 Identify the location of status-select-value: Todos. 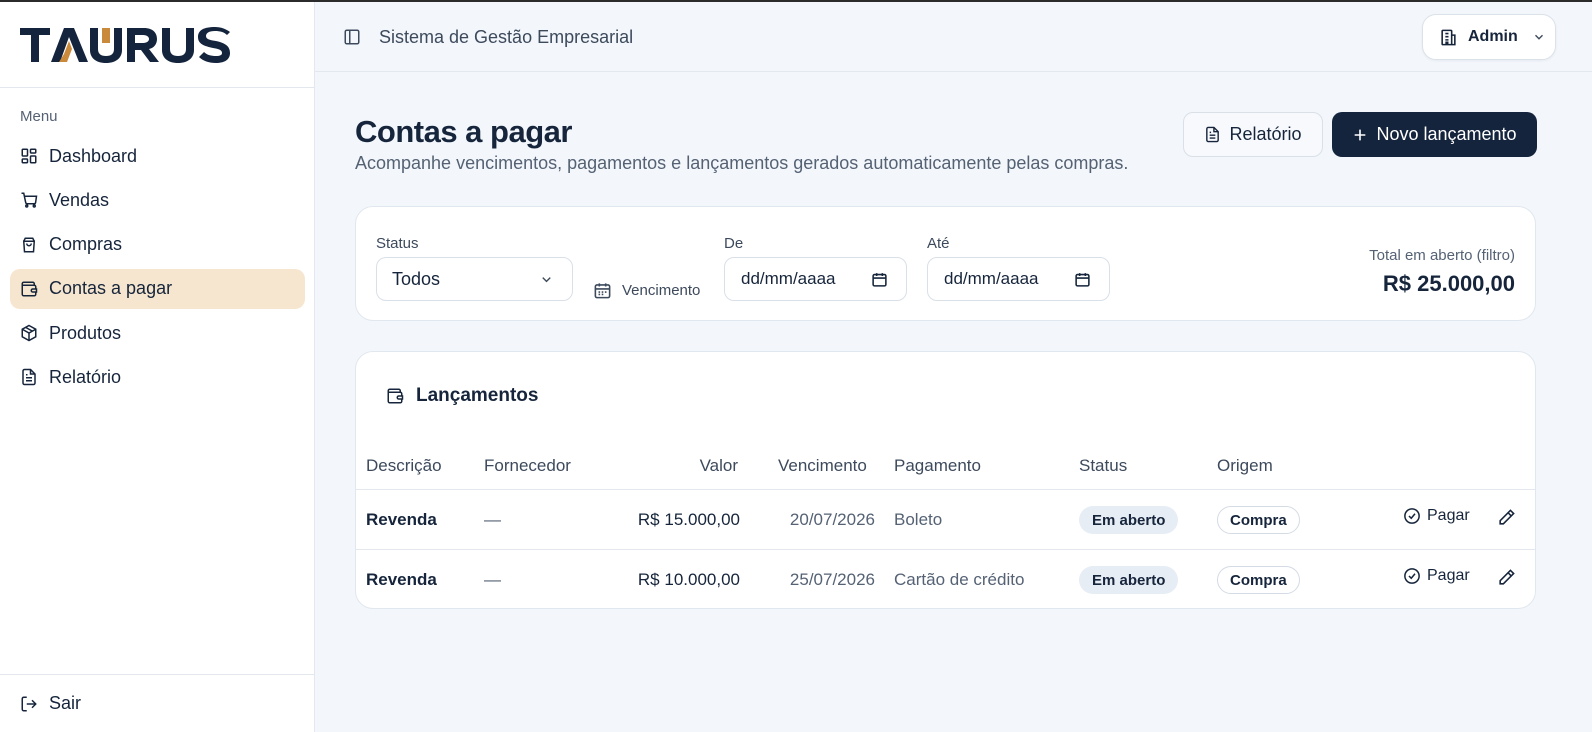
(416, 278).